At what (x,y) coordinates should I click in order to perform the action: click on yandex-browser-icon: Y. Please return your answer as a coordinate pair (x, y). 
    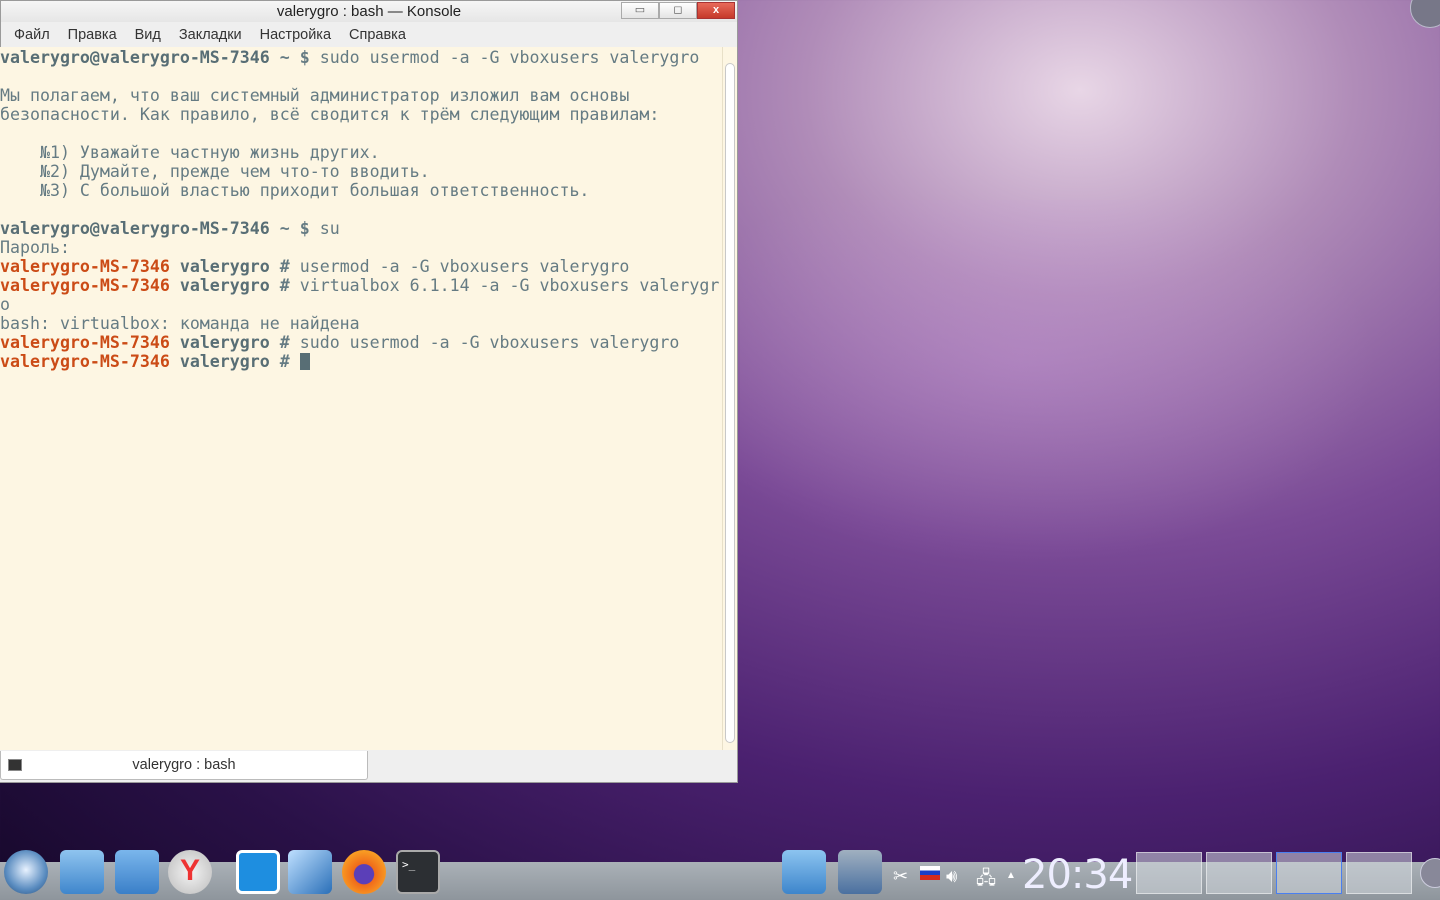
    Looking at the image, I should click on (190, 872).